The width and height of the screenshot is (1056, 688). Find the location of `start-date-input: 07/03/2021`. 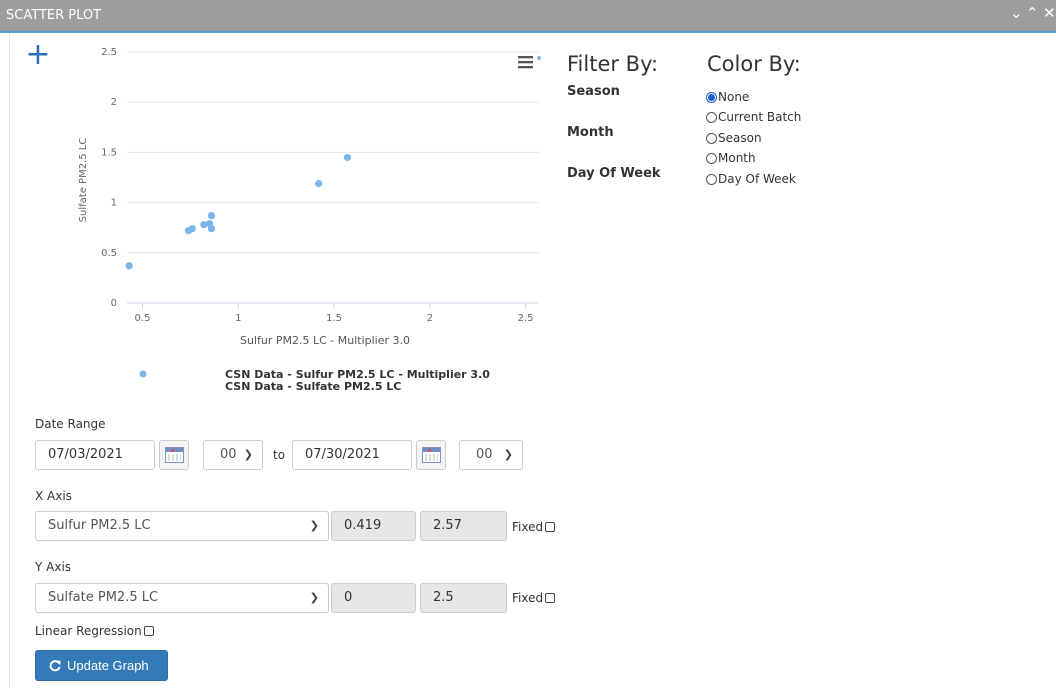

start-date-input: 07/03/2021 is located at coordinates (95, 455).